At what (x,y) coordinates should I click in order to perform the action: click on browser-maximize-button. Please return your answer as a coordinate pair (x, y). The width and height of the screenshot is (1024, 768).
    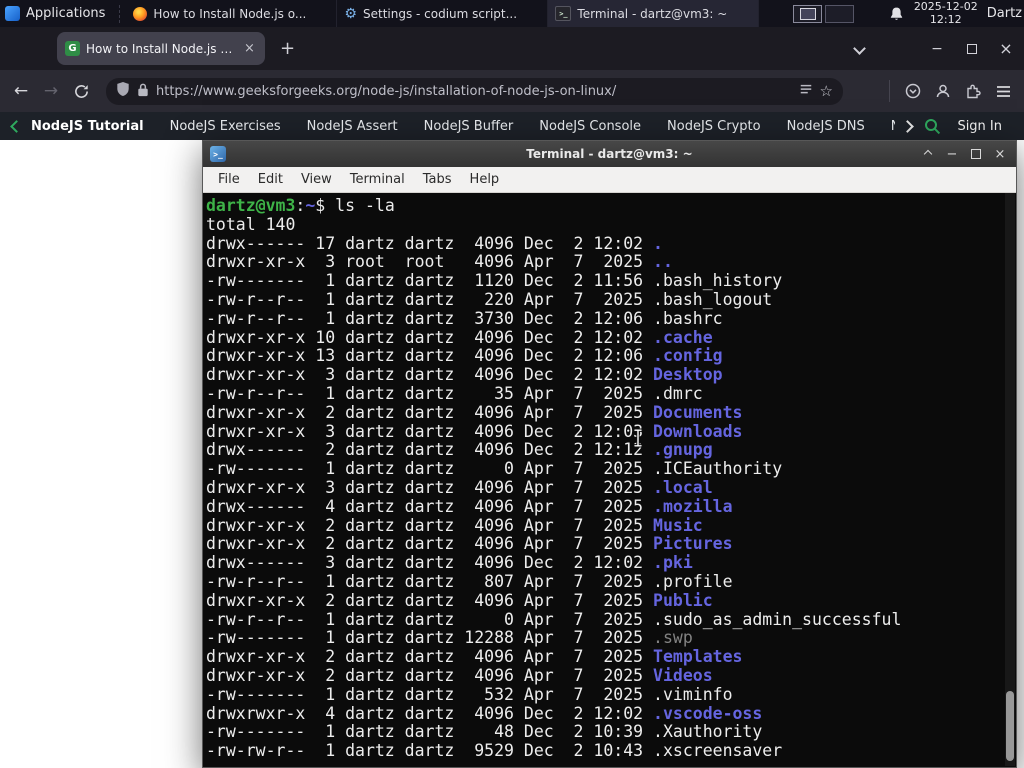
    Looking at the image, I should click on (972, 48).